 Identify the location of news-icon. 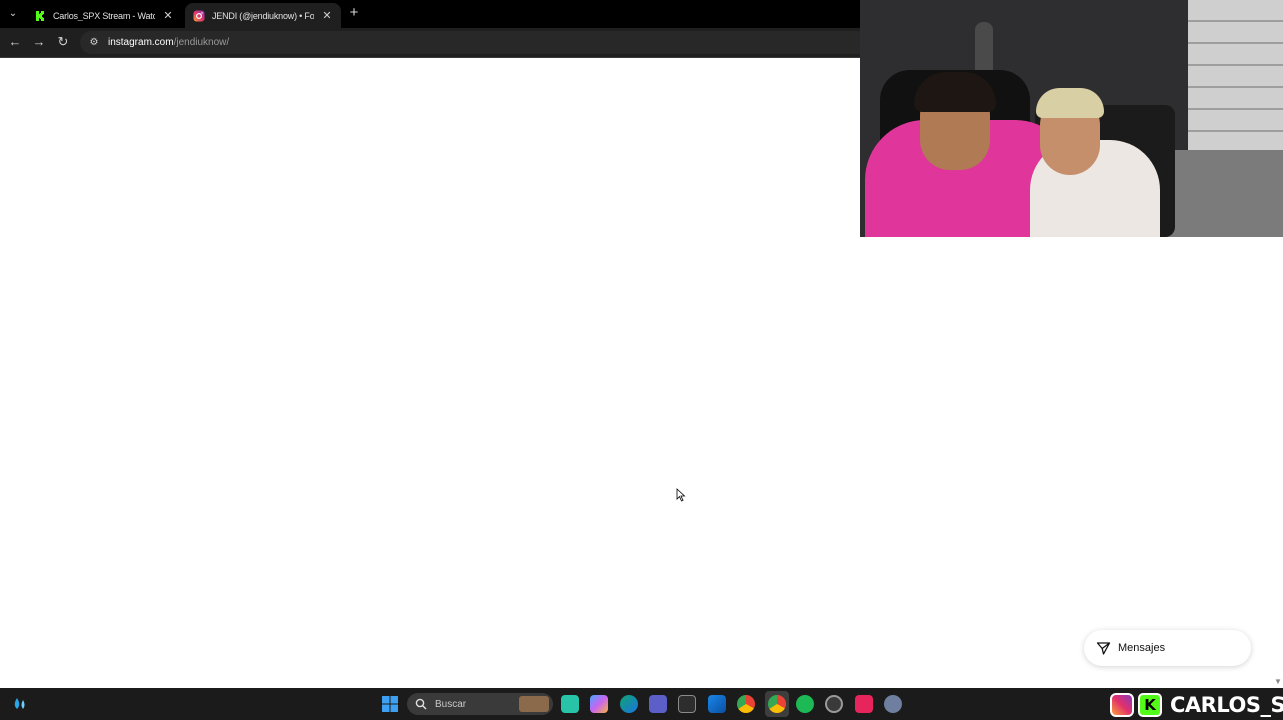
(687, 704).